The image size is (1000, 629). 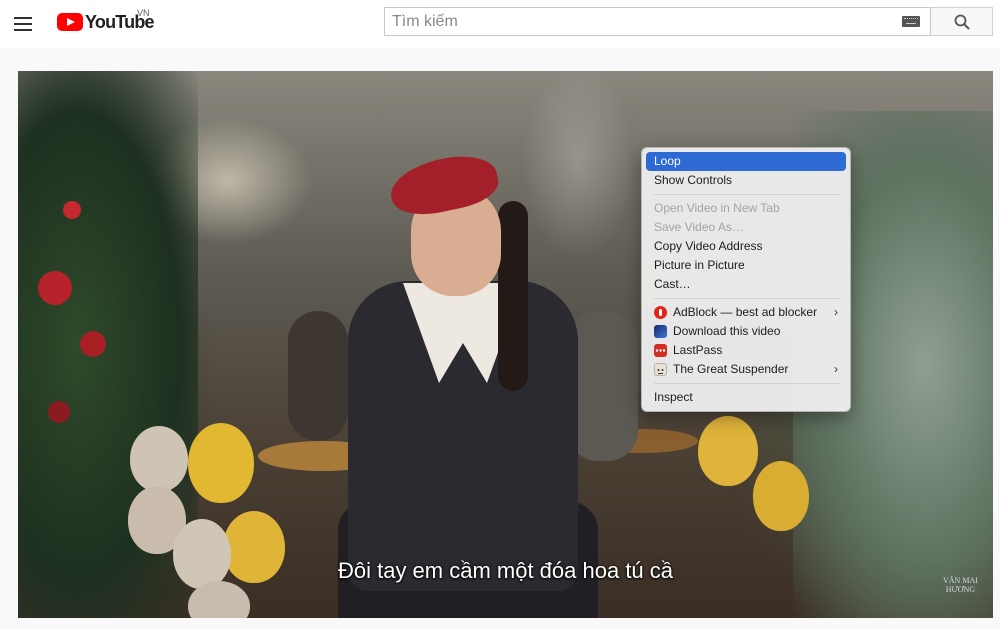 I want to click on video-subtitle: Đôi tay em cầm một đóa hoa tú cầ, so click(x=505, y=570).